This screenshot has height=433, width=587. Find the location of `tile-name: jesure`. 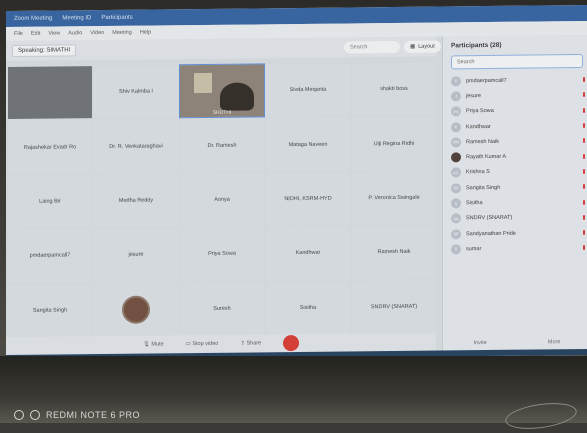

tile-name: jesure is located at coordinates (136, 255).